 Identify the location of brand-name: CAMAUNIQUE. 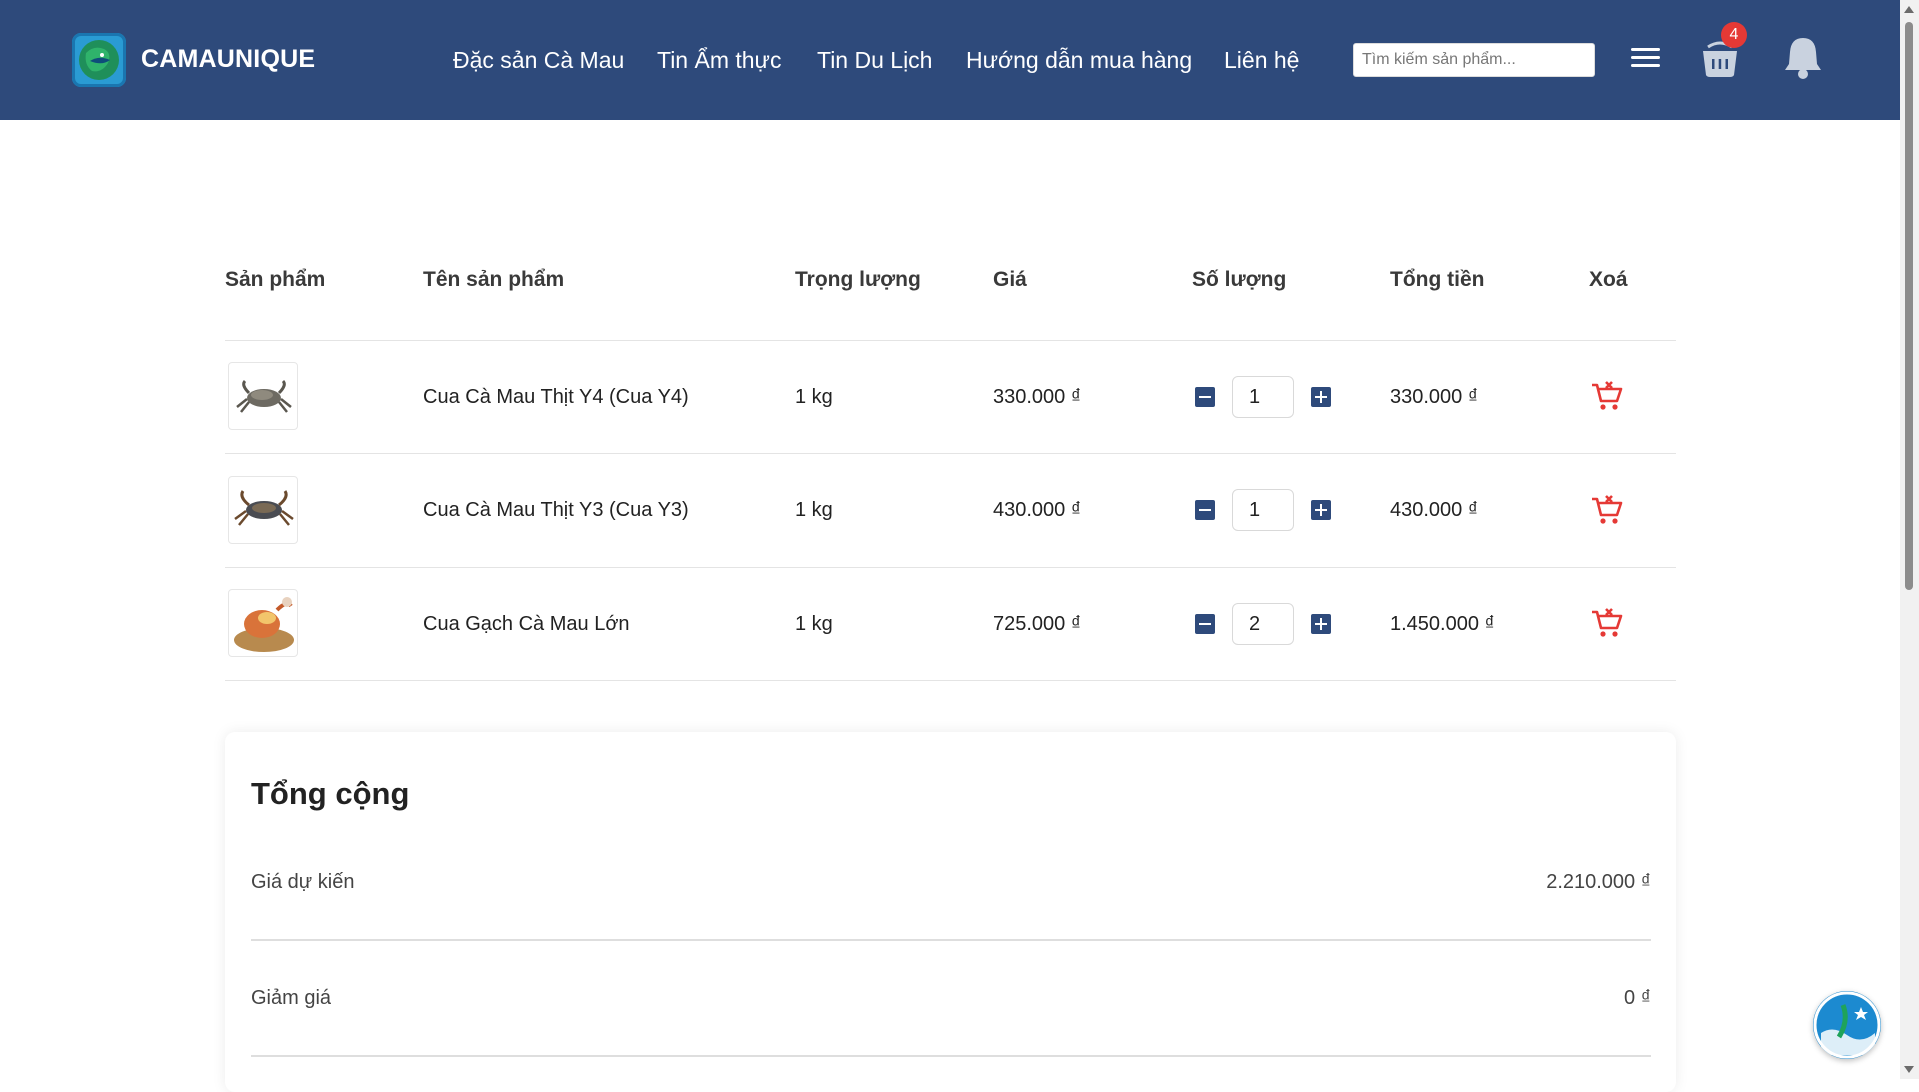
(228, 59).